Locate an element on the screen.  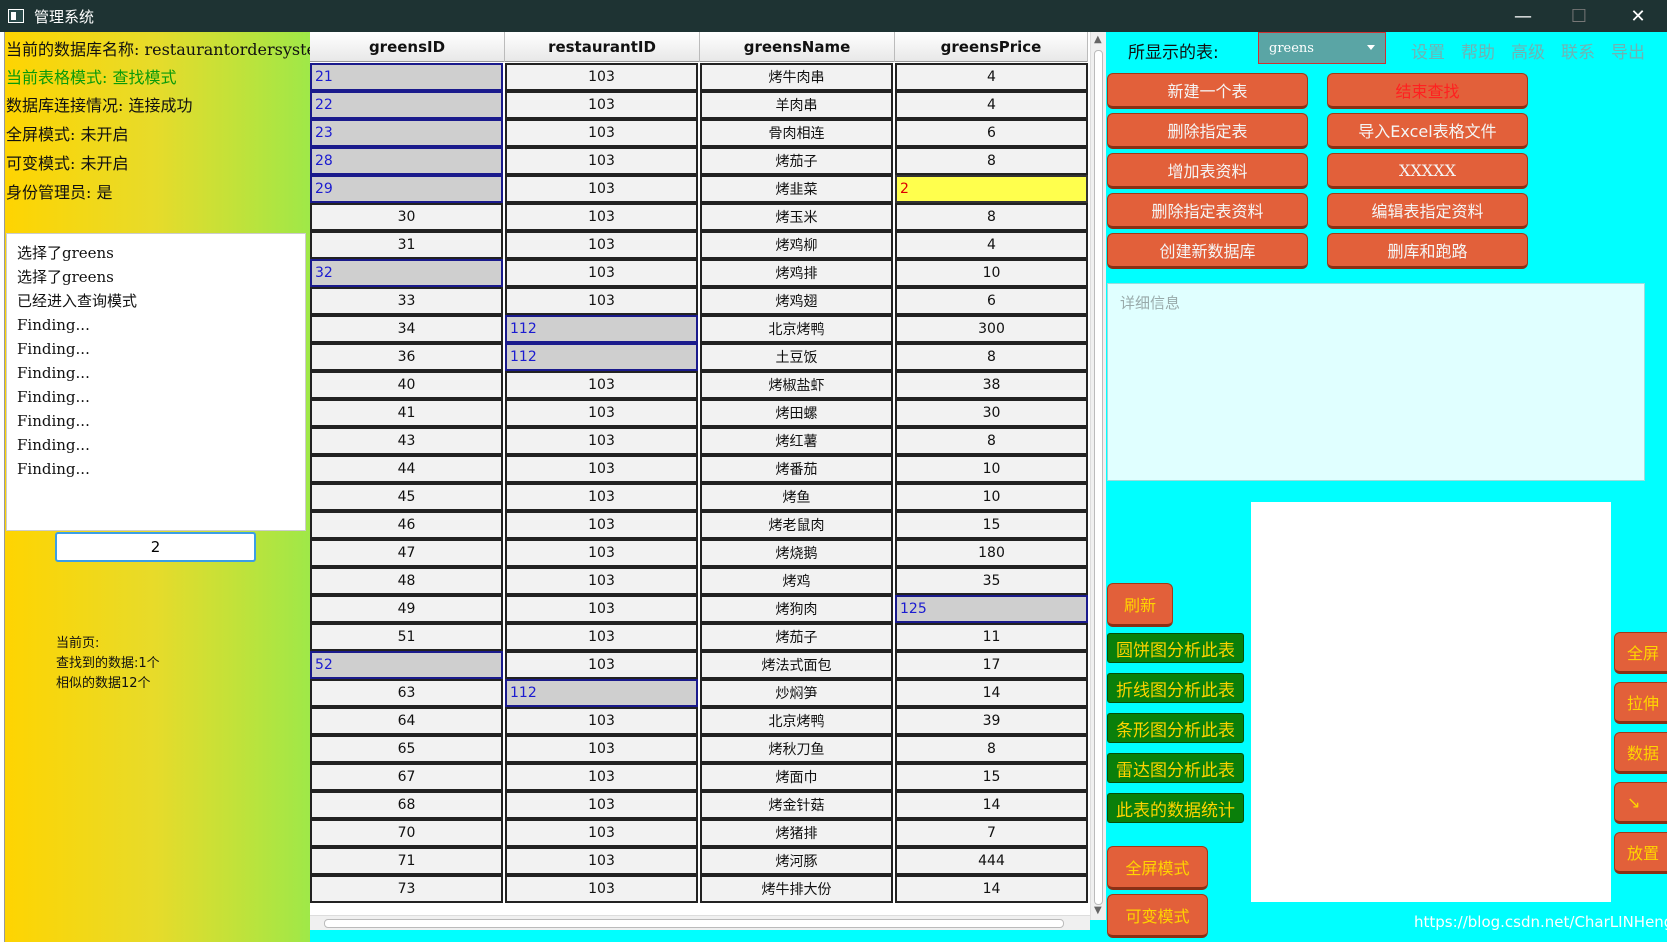
menu-contact: 联系 is located at coordinates (1578, 50).